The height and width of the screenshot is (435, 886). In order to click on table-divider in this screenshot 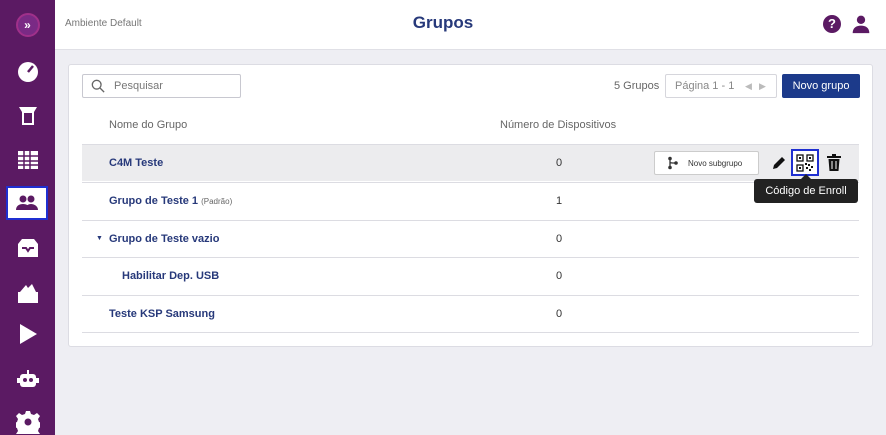, I will do `click(470, 332)`.